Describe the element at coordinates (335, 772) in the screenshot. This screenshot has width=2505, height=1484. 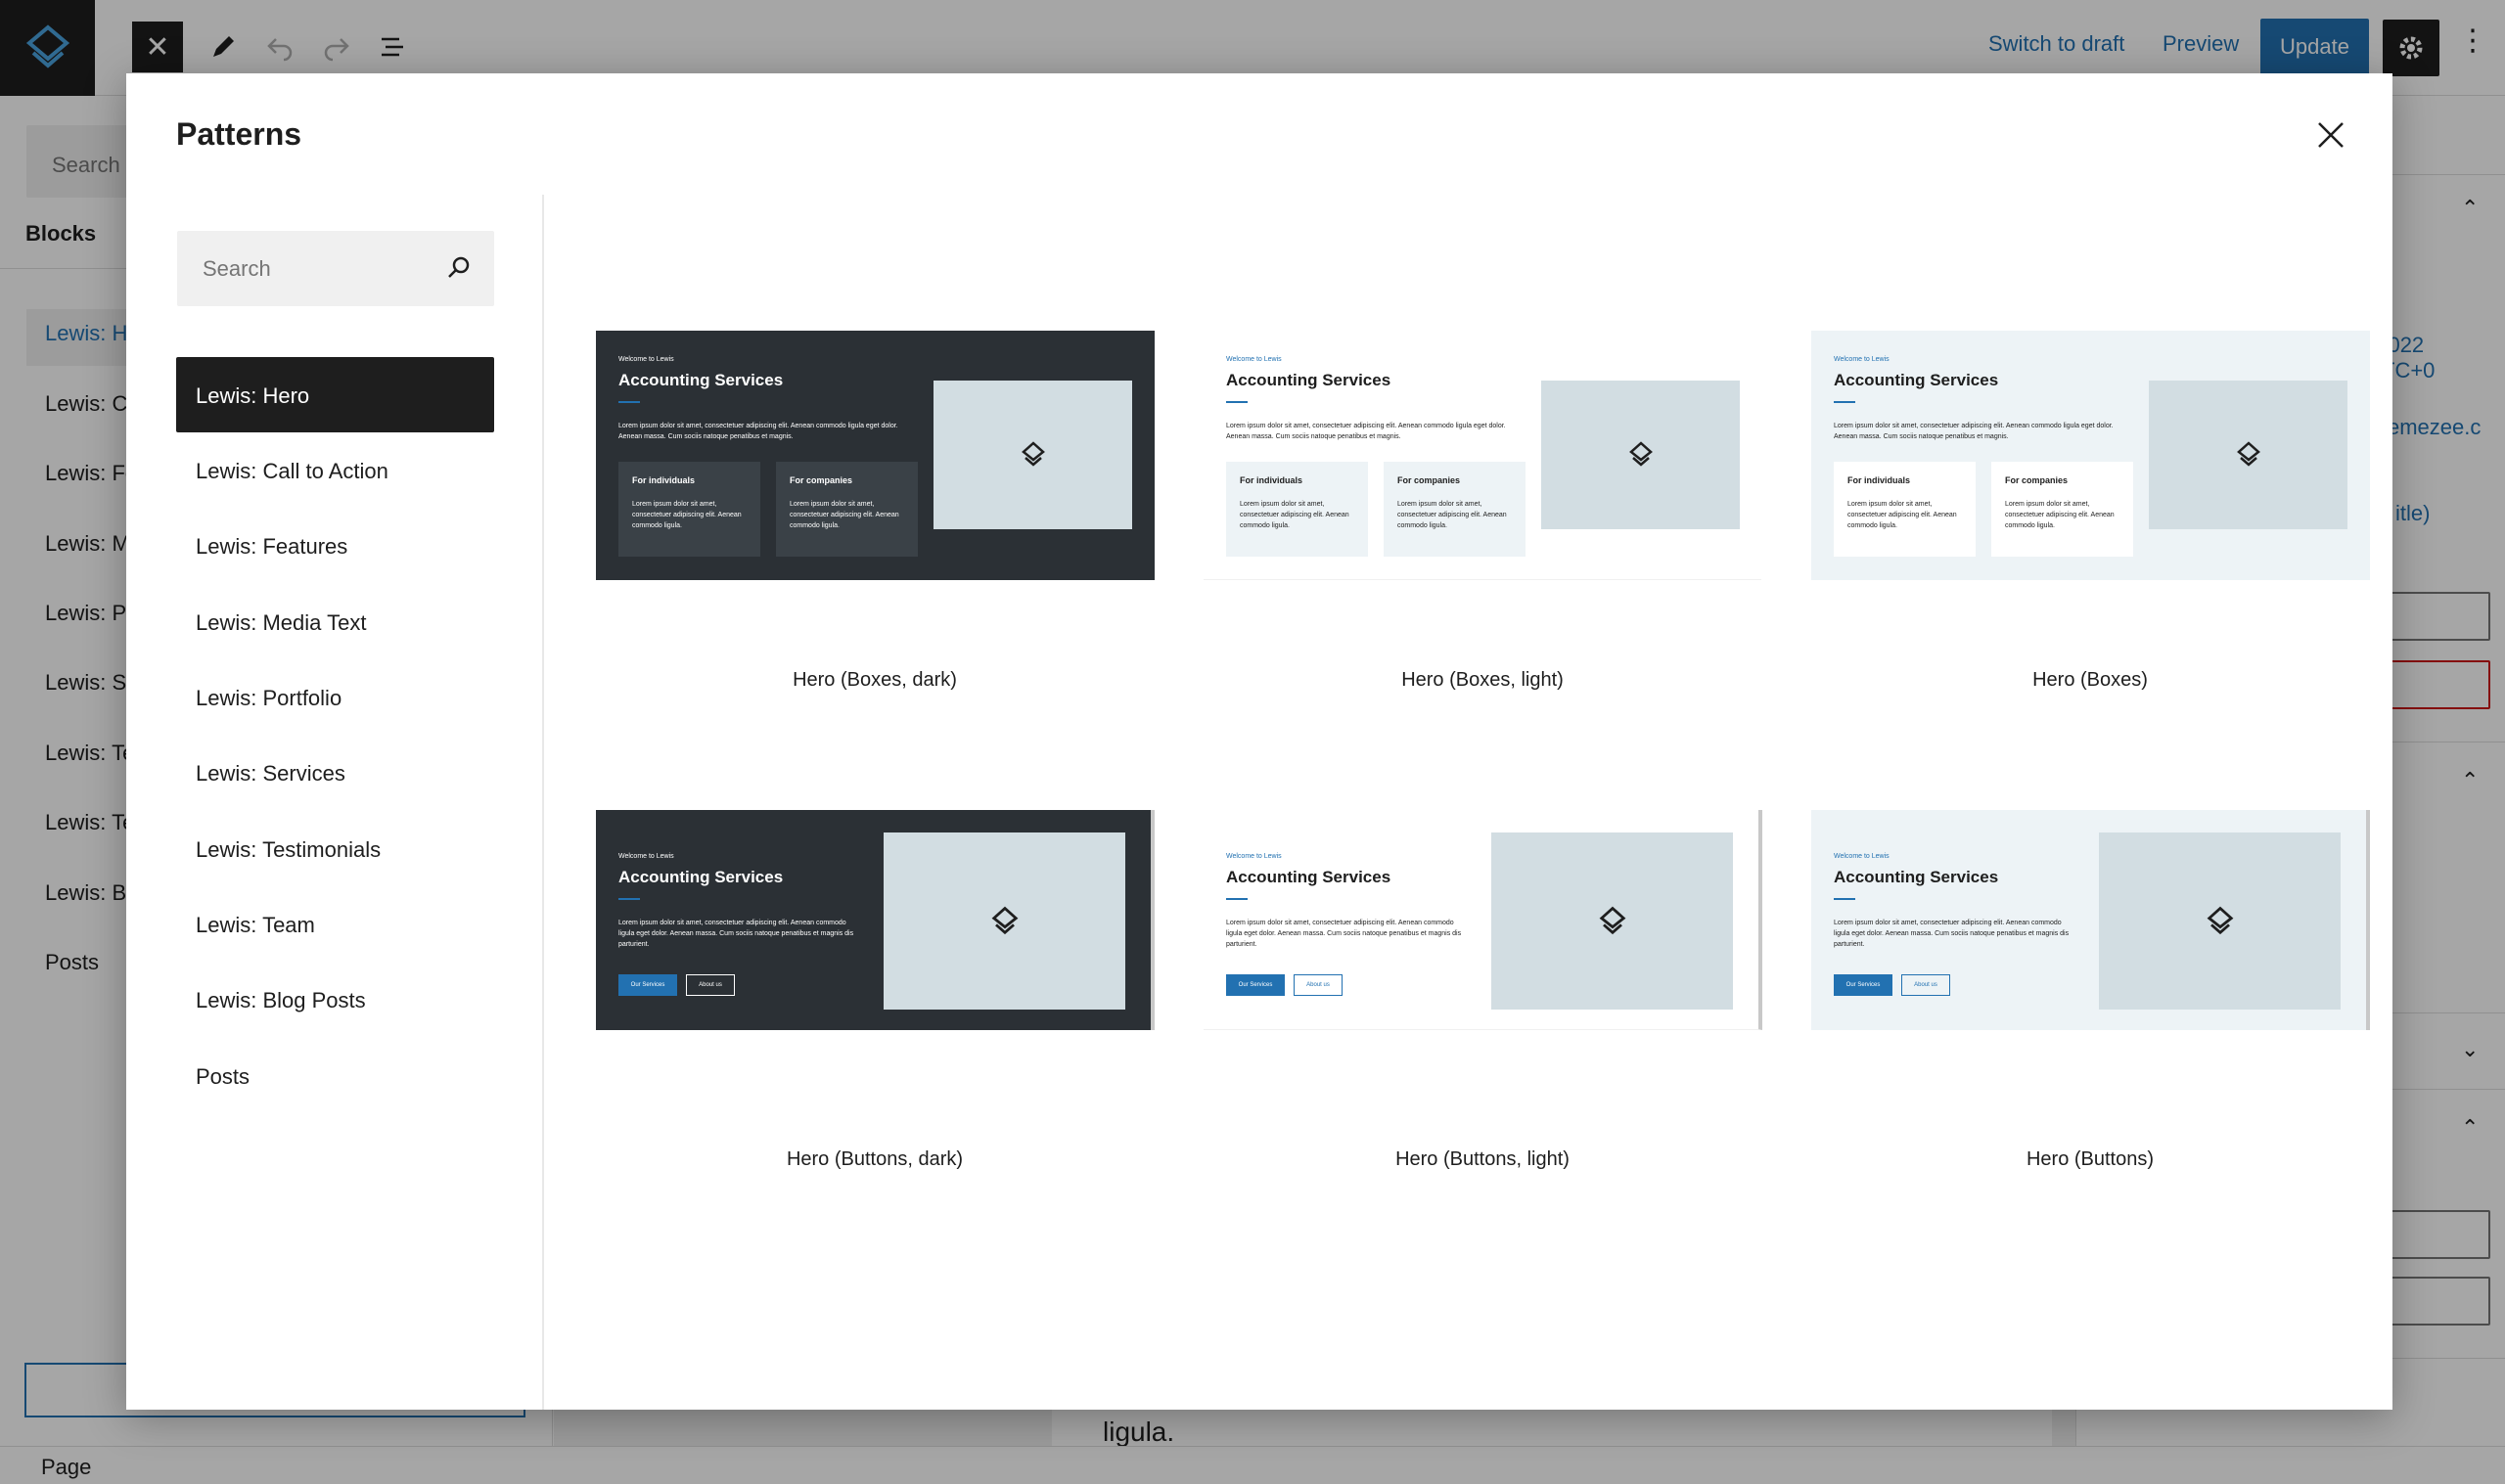
I see `category-lewis-services: Lewis: Services` at that location.